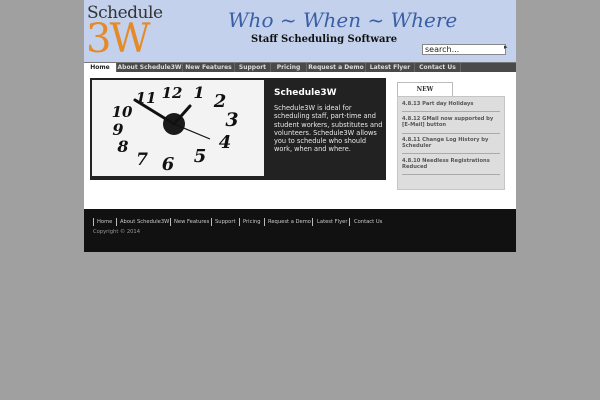 The width and height of the screenshot is (600, 400). I want to click on sidebar-tab-new-features: NEW FEATURES, so click(425, 94).